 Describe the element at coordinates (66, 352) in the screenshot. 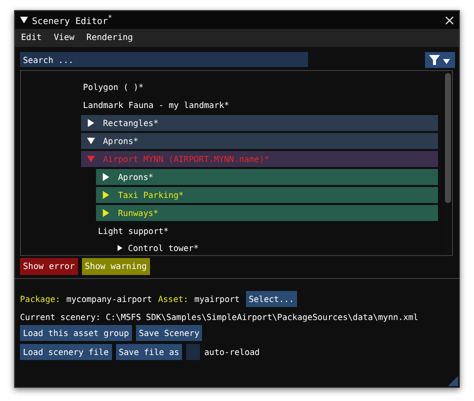

I see `action-button: Load scenery file` at that location.